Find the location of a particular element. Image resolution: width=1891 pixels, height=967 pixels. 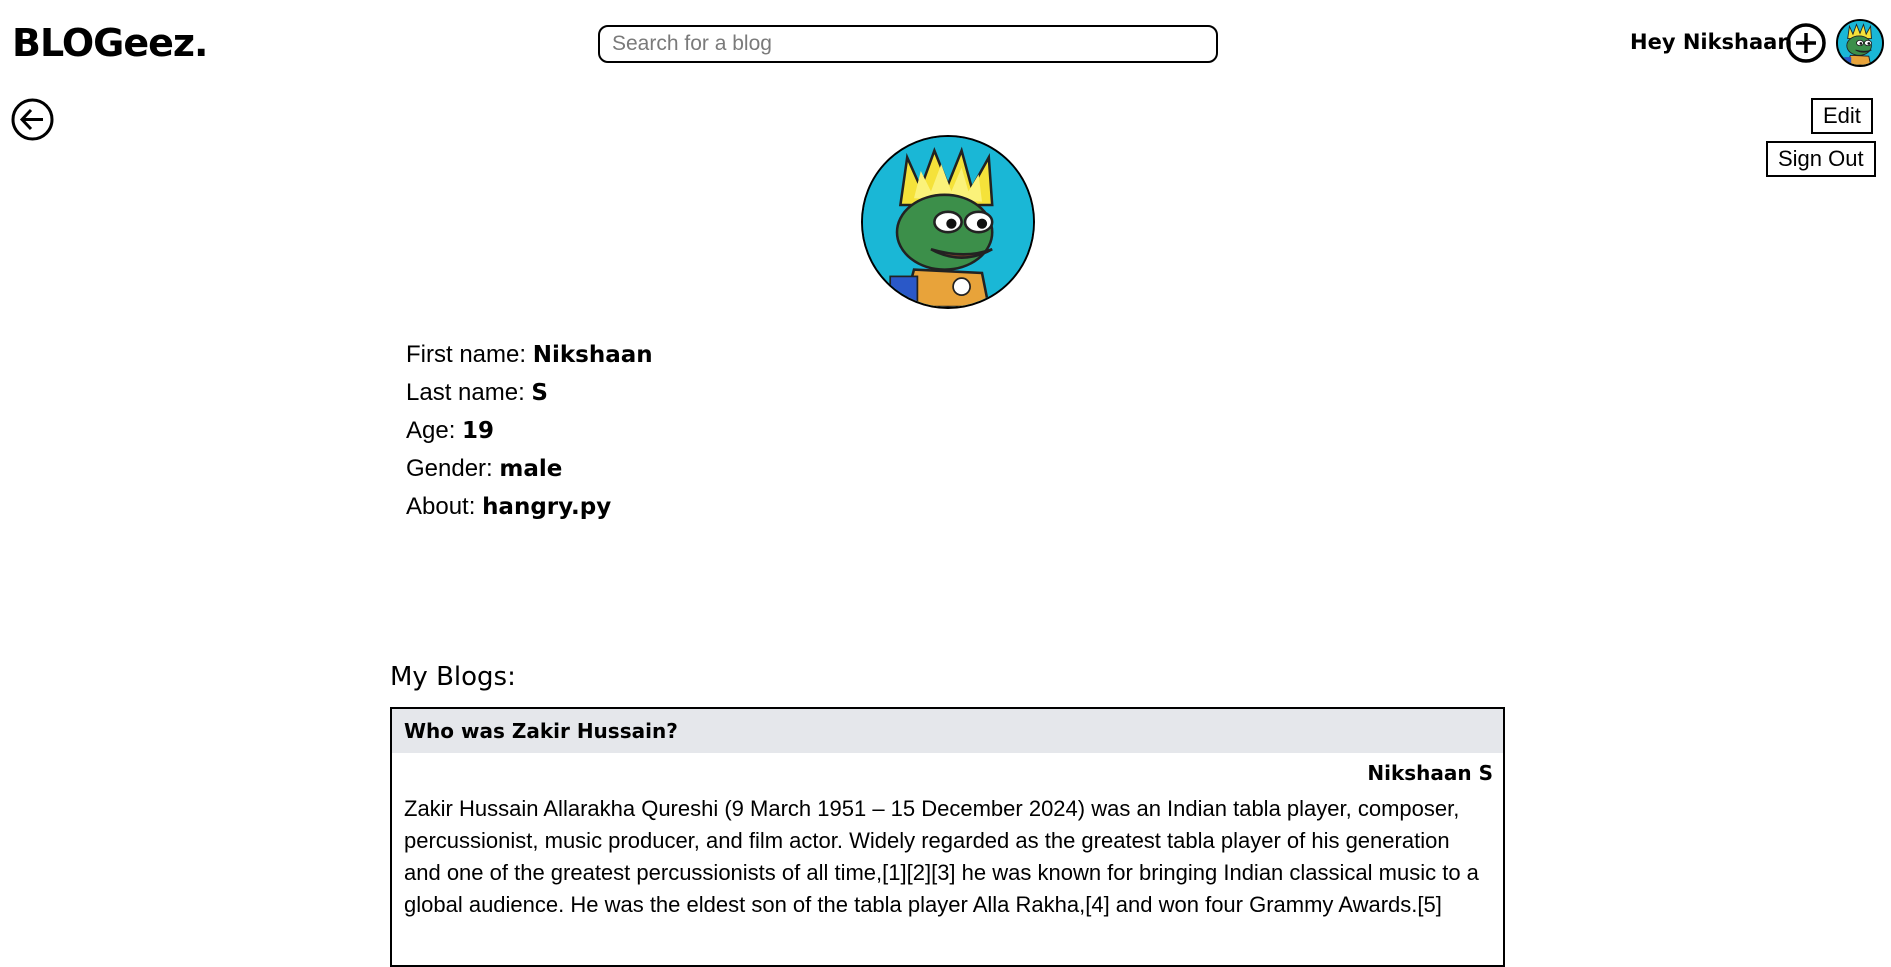

edit-button: Edit is located at coordinates (1842, 116).